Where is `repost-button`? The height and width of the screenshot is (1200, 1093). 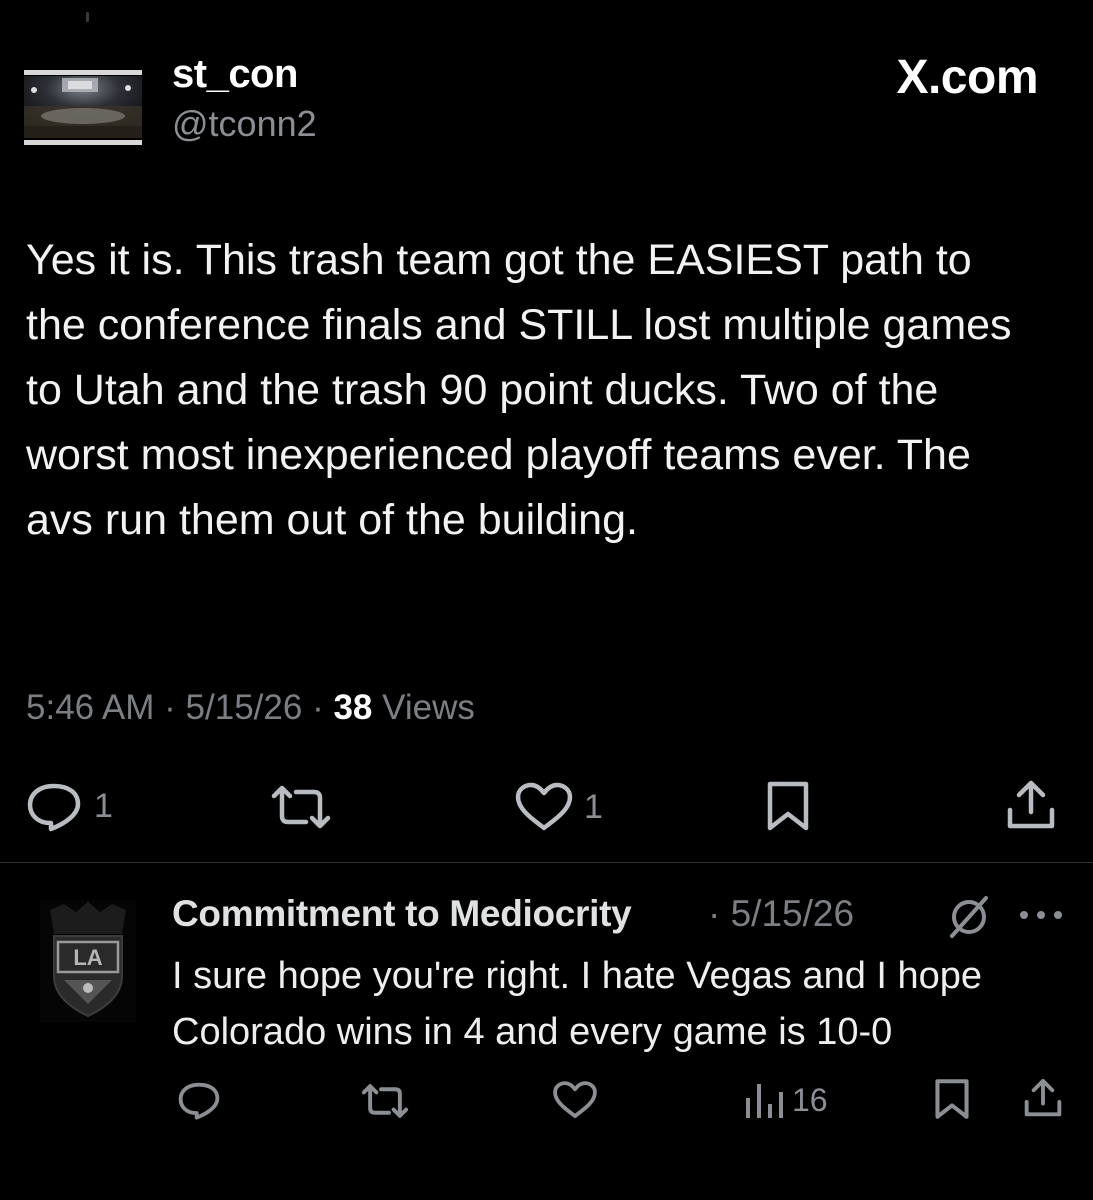 repost-button is located at coordinates (301, 807).